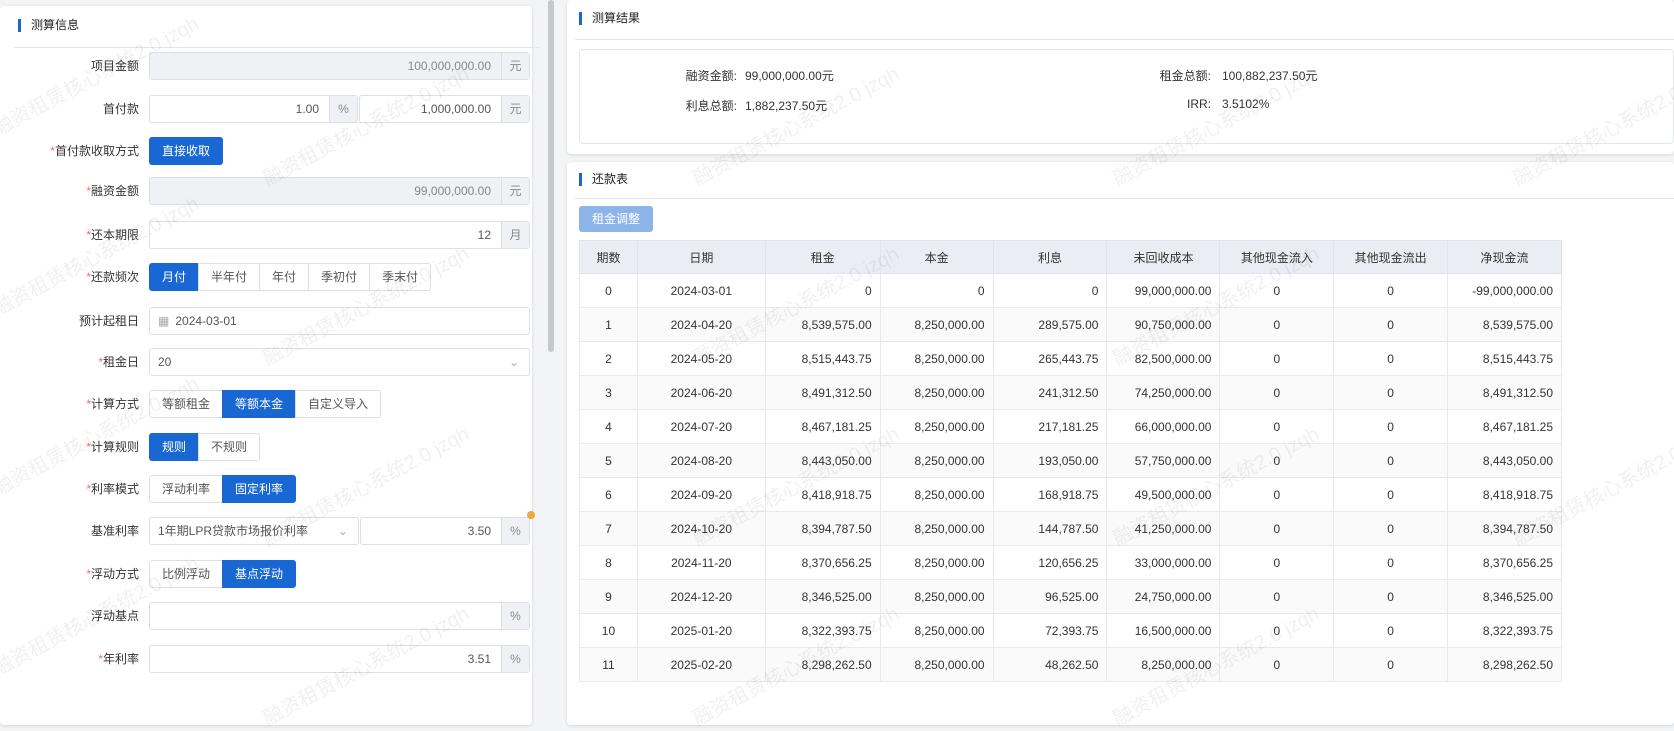  What do you see at coordinates (1163, 460) in the screenshot?
I see `table-cell: 57,750,000.00` at bounding box center [1163, 460].